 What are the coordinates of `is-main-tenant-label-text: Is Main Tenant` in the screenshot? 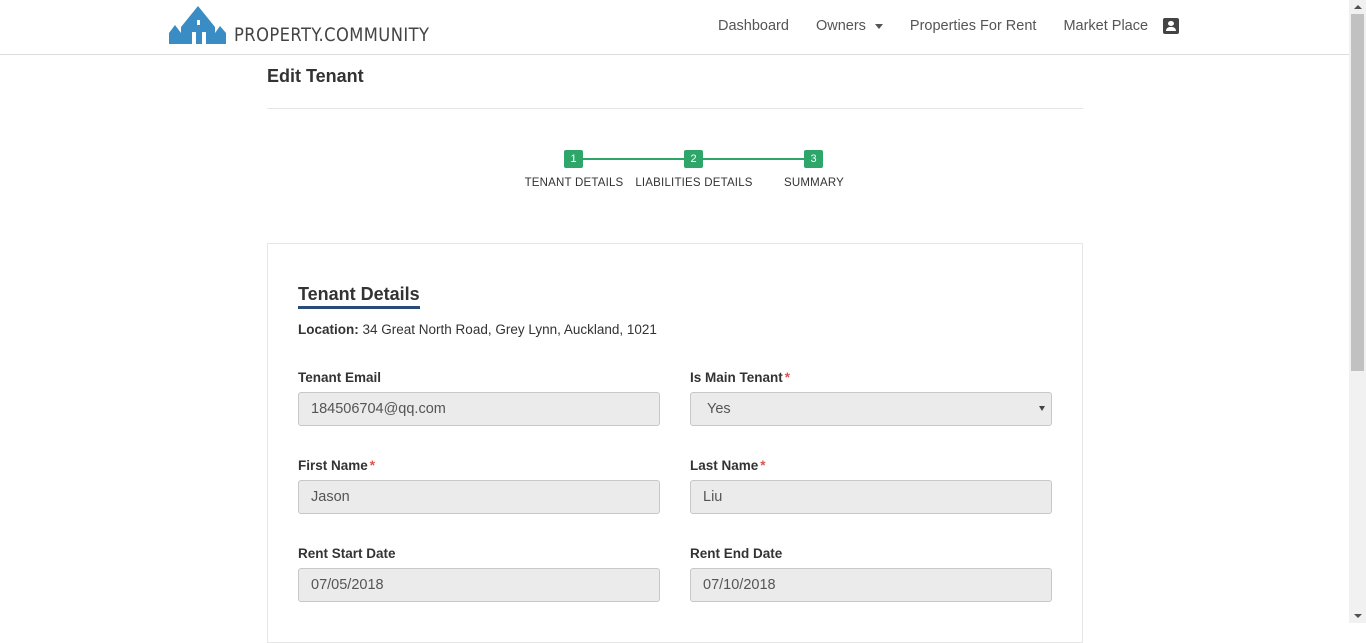 It's located at (736, 377).